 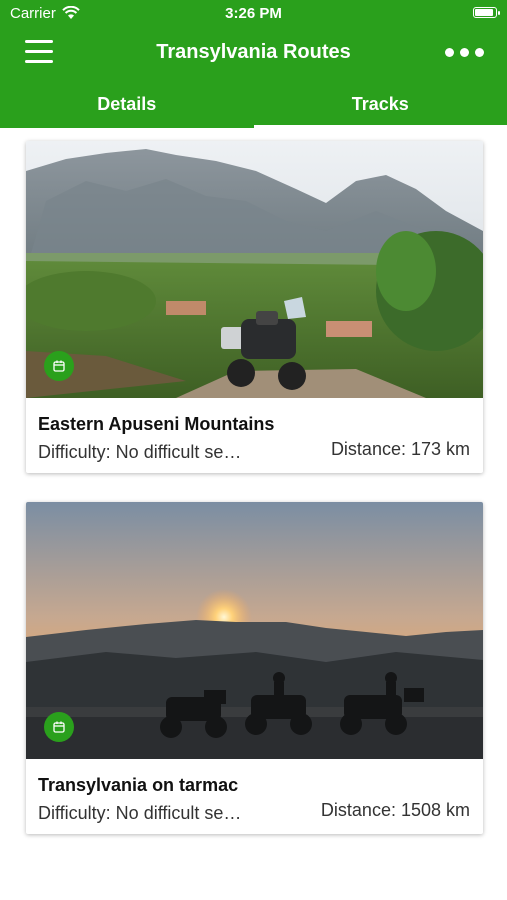 What do you see at coordinates (127, 104) in the screenshot?
I see `tab-details: Details` at bounding box center [127, 104].